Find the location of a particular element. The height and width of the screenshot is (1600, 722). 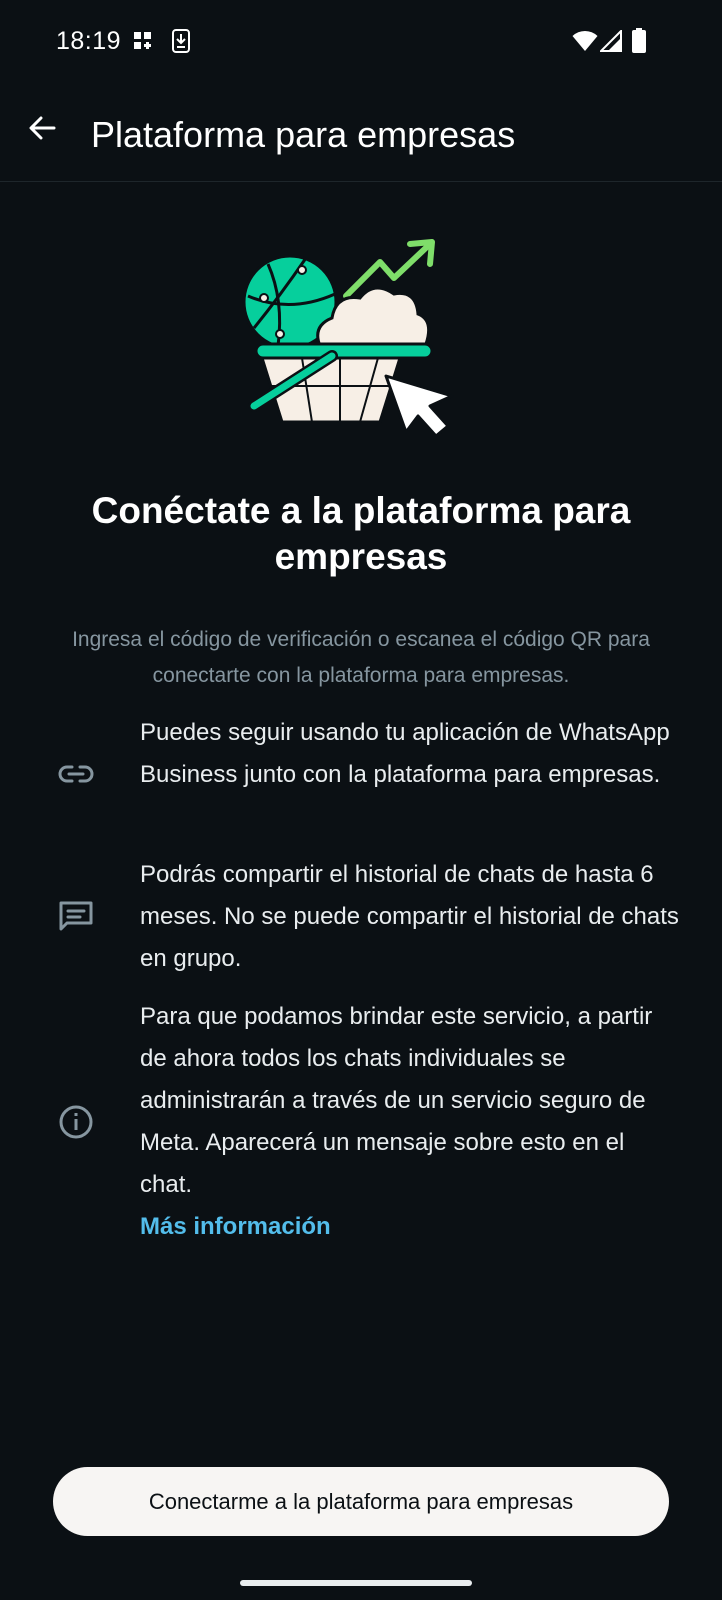

grid-notification-icon is located at coordinates (143, 43).